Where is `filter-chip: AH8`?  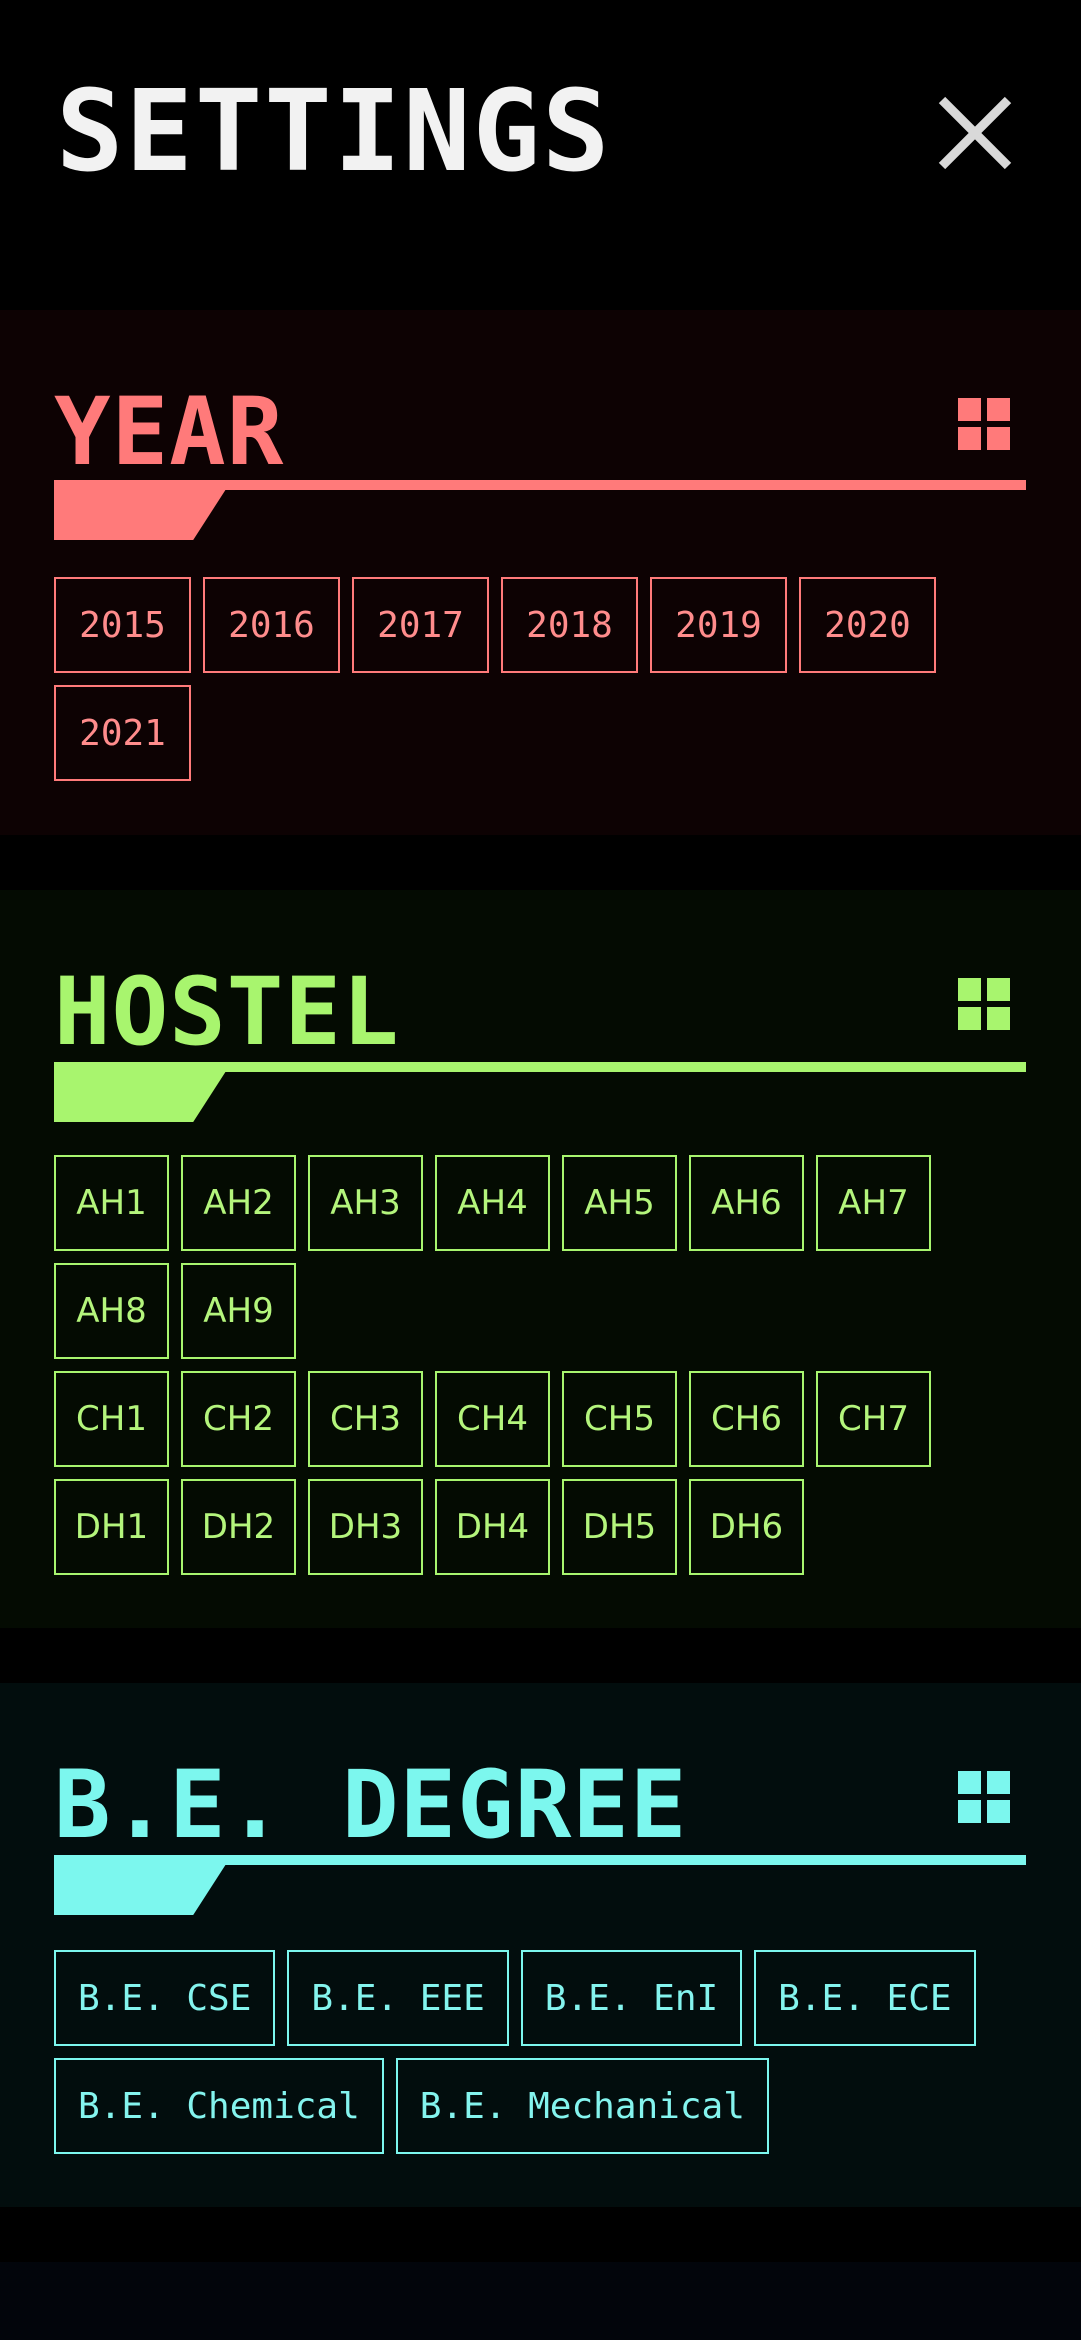 filter-chip: AH8 is located at coordinates (111, 1311).